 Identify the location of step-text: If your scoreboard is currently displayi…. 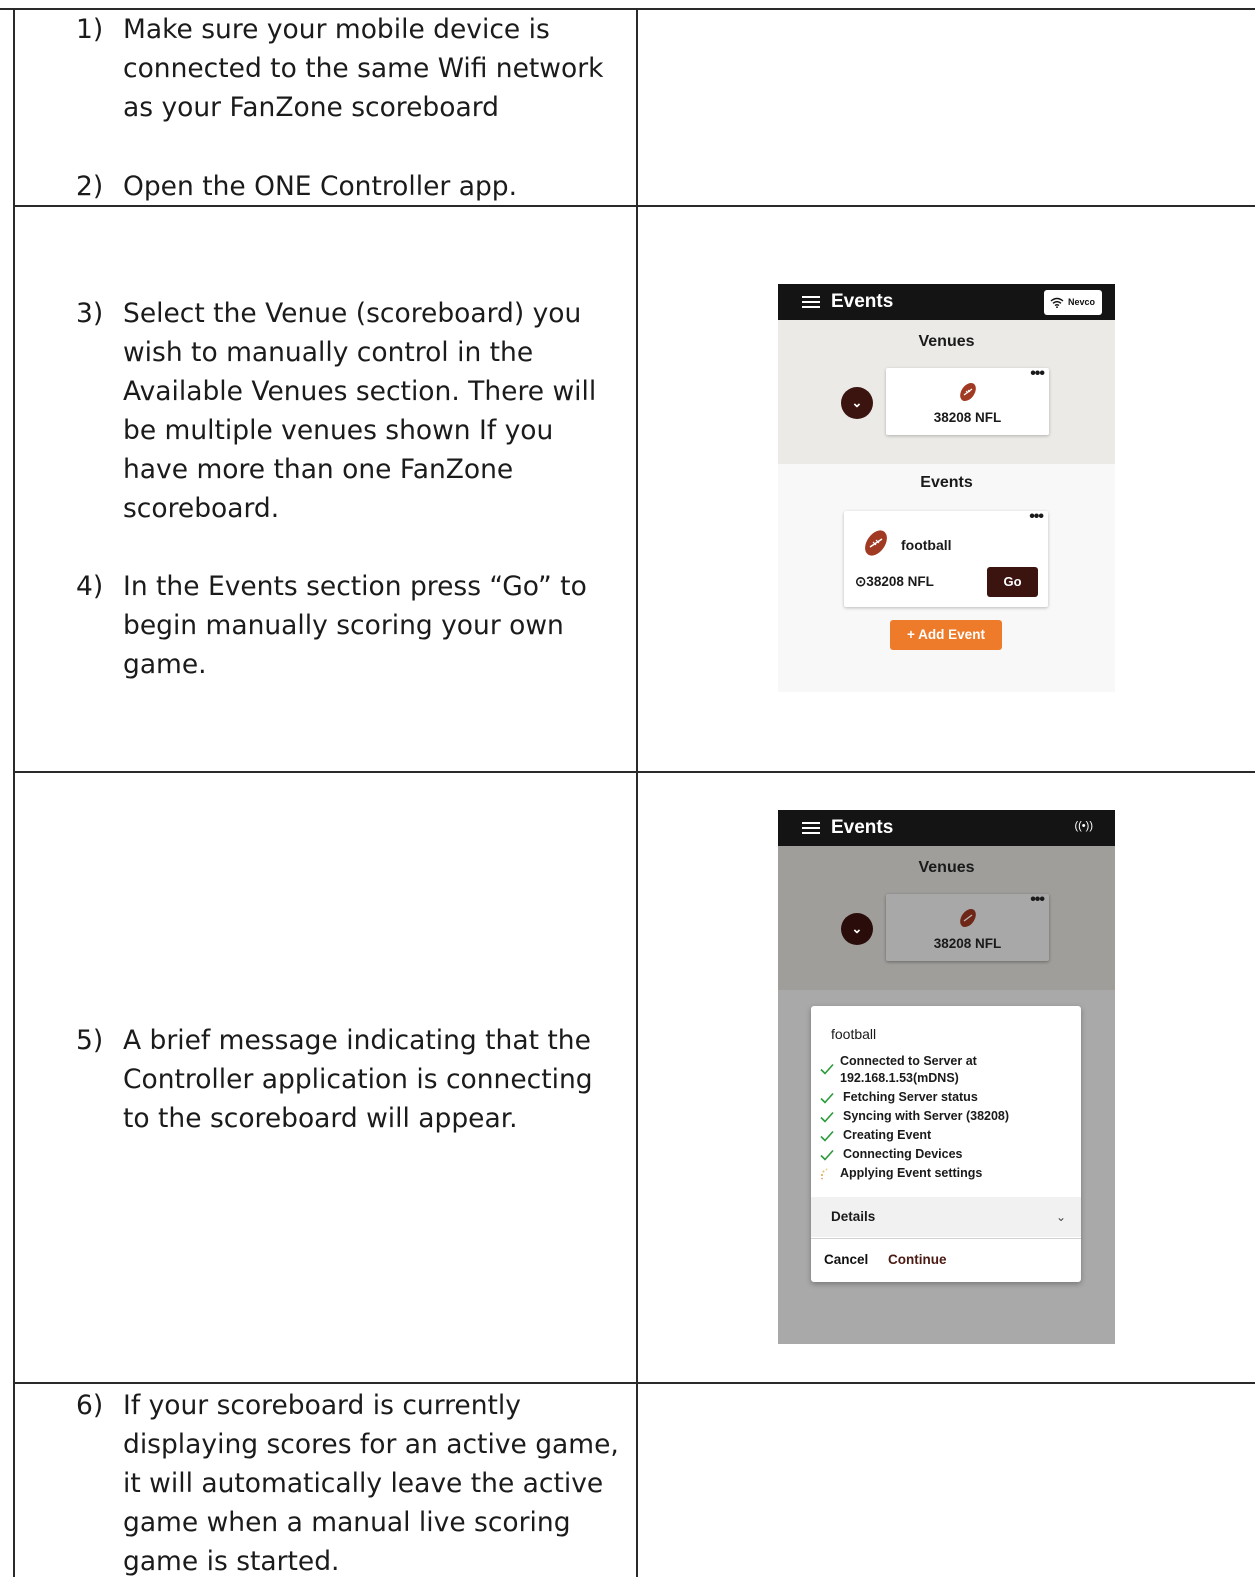
(371, 1483).